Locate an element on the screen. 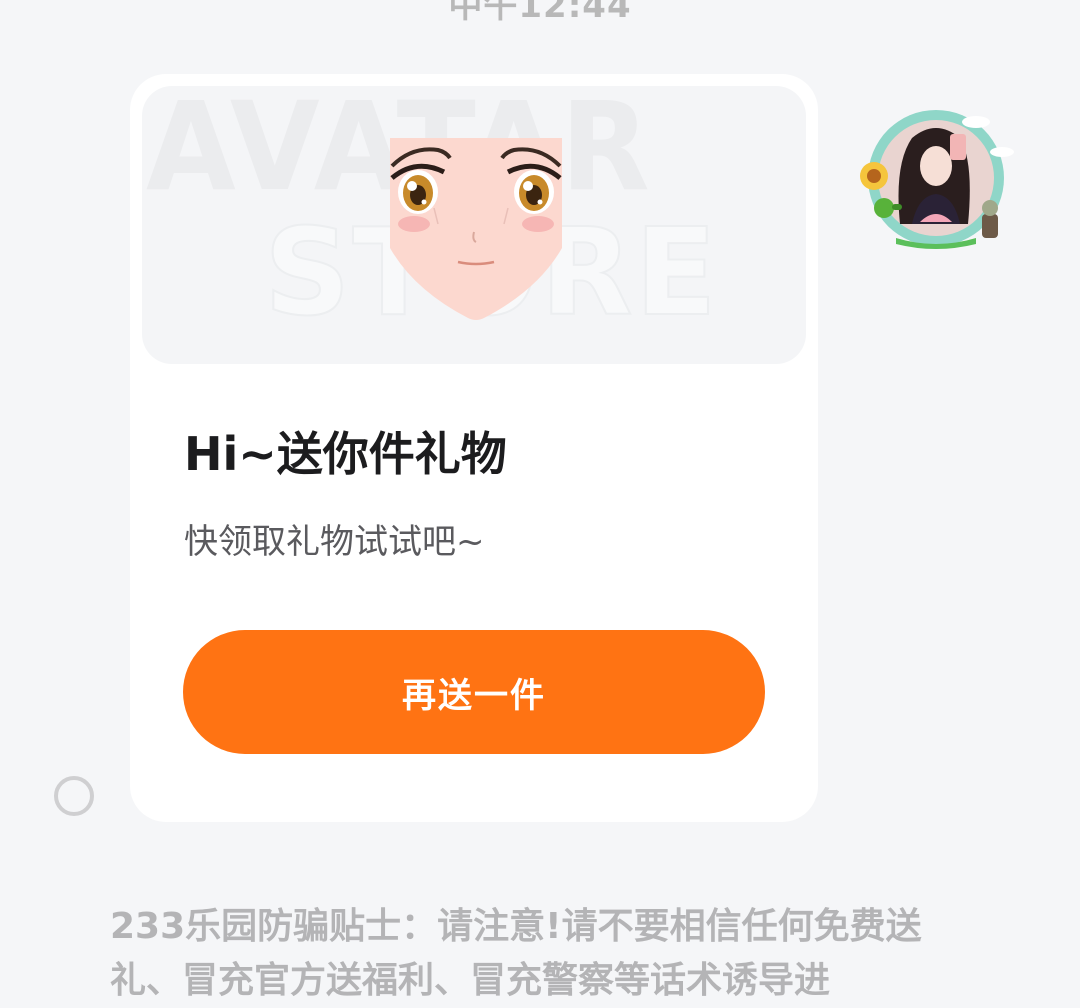 This screenshot has width=1080, height=1008. send-another-gift-button: 再送一件 is located at coordinates (474, 692).